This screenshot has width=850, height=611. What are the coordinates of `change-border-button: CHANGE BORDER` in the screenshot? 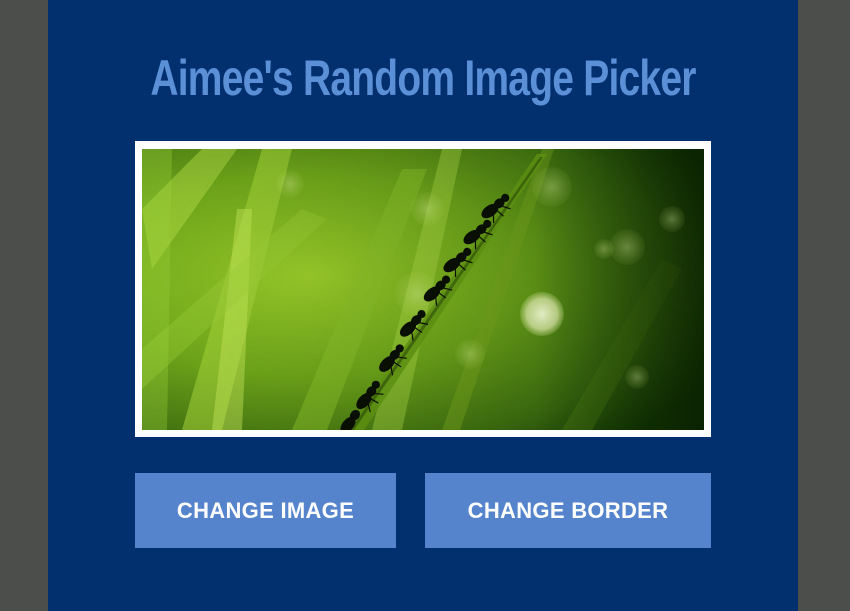 It's located at (568, 510).